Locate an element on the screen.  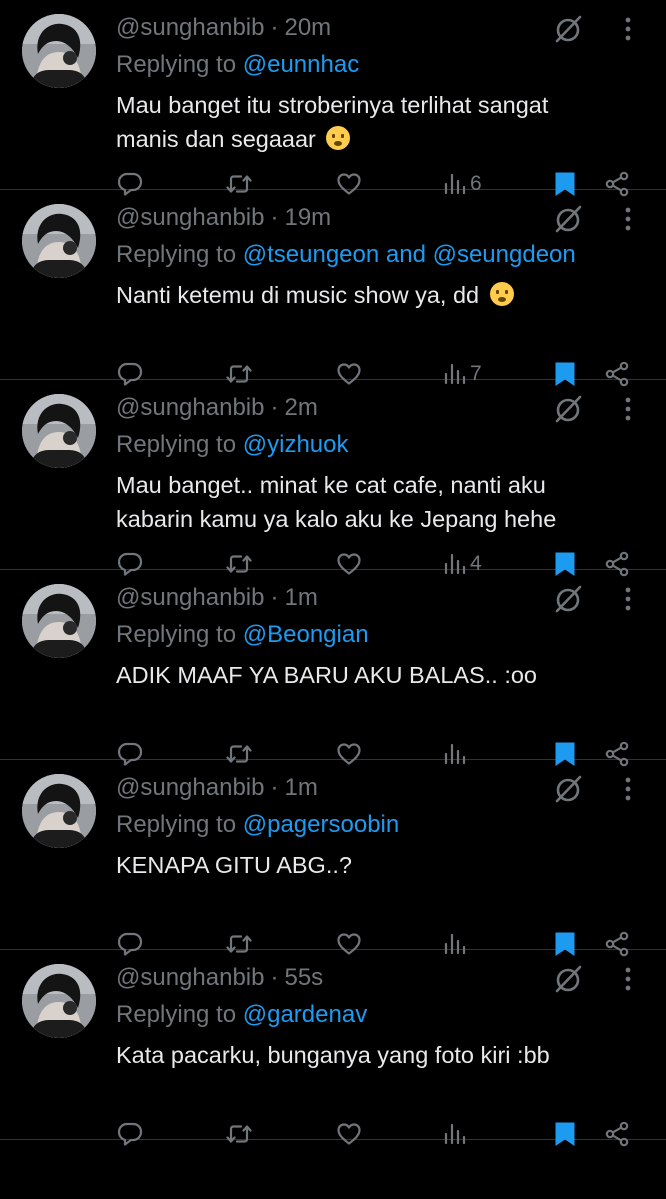
replying-to: Replying to @tseungeon and @seungdeon is located at coordinates (346, 255).